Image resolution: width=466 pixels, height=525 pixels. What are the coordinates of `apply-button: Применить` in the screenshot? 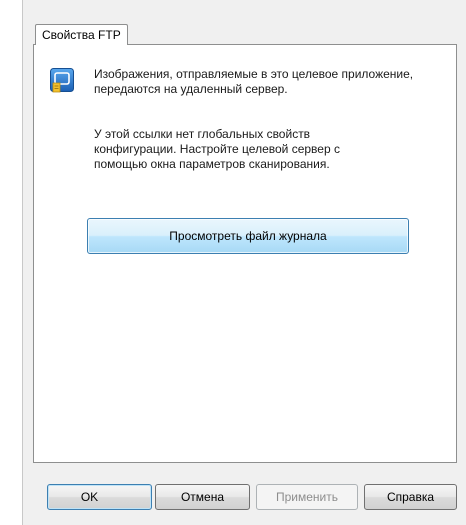 It's located at (307, 497).